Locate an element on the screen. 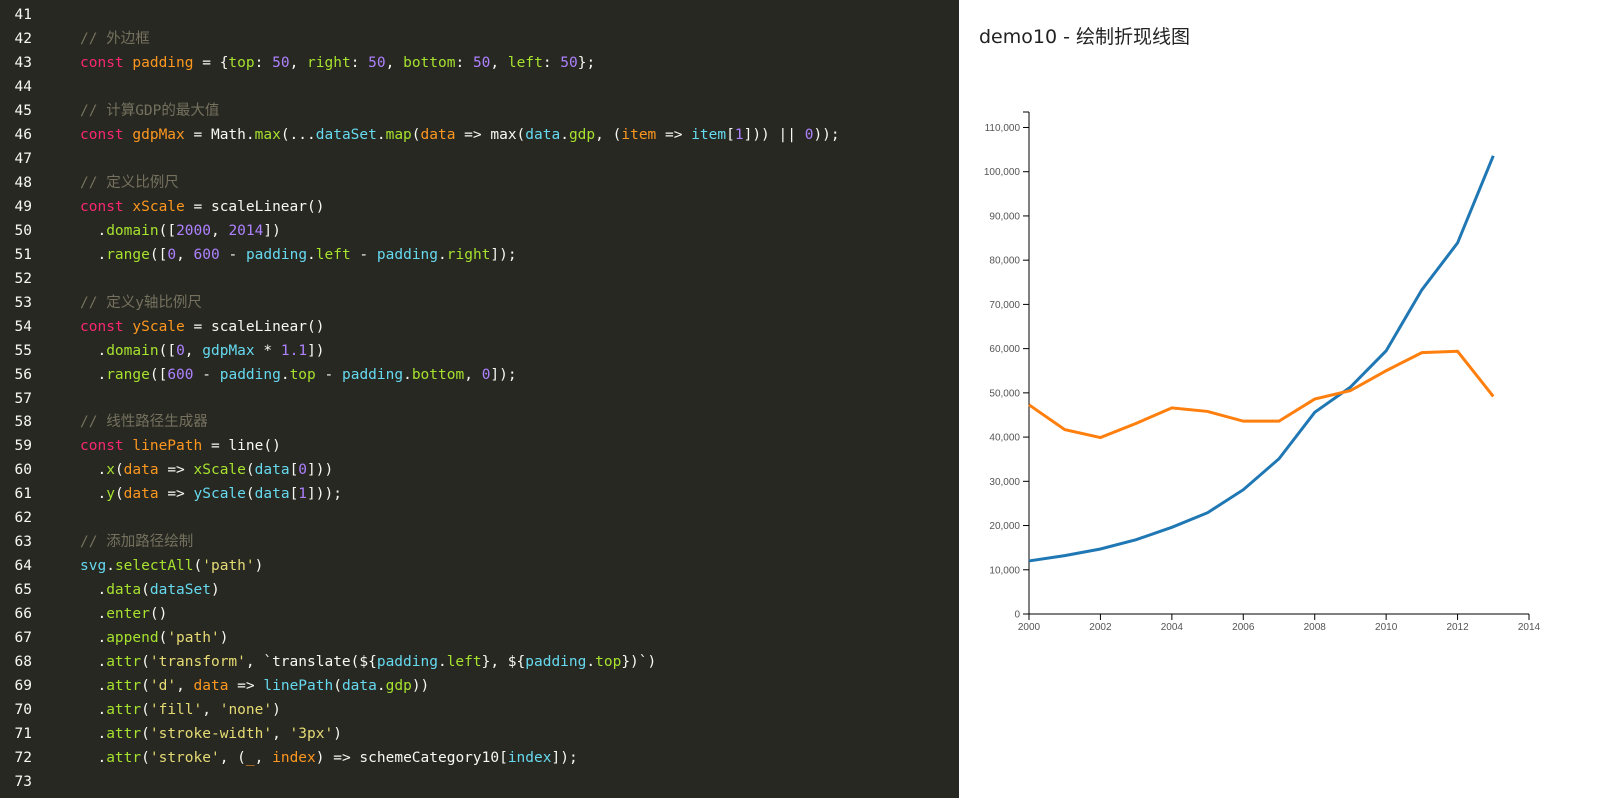  code-token: 50 is located at coordinates (281, 62).